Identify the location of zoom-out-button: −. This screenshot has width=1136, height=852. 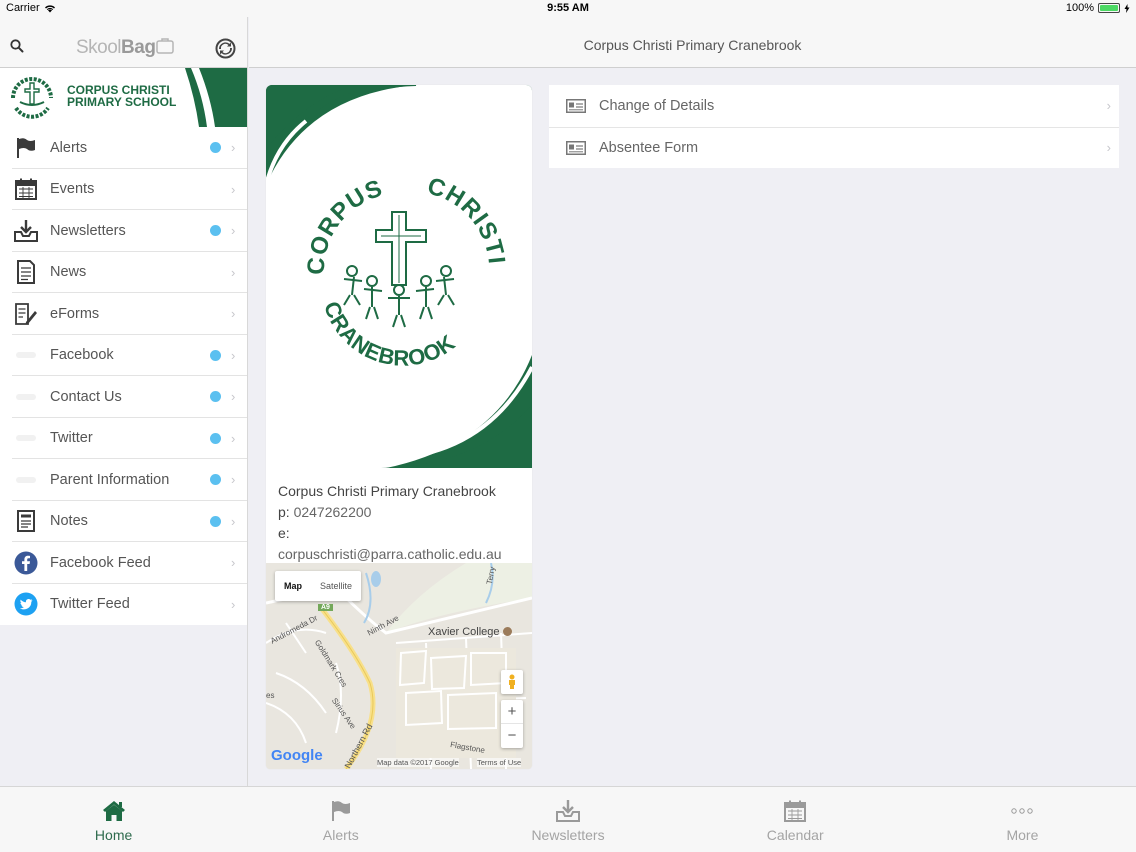
(512, 735).